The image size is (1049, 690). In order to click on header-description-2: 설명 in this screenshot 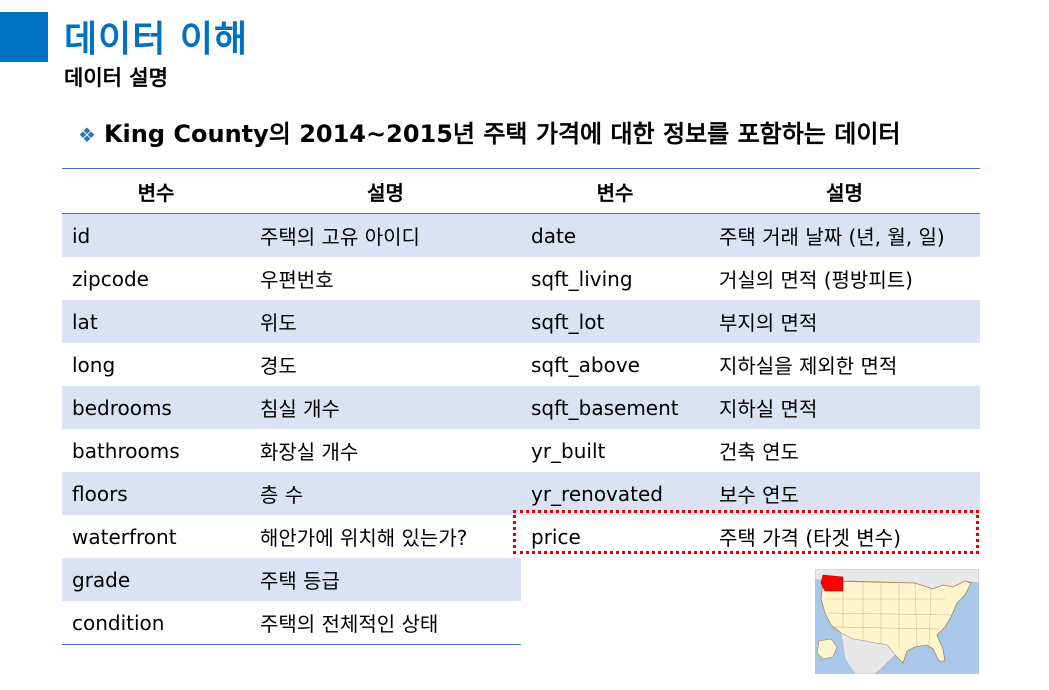, I will do `click(844, 191)`.